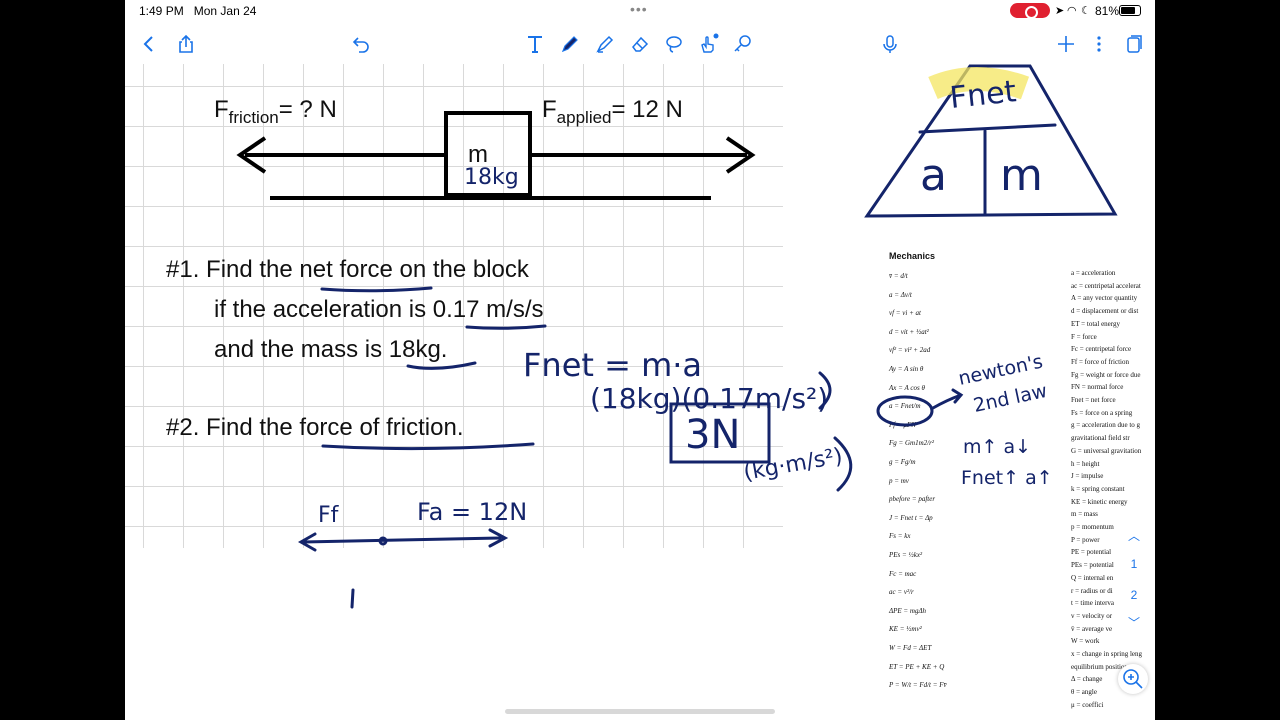 This screenshot has height=720, width=1280. I want to click on label-fa: Fa = 12N, so click(472, 512).